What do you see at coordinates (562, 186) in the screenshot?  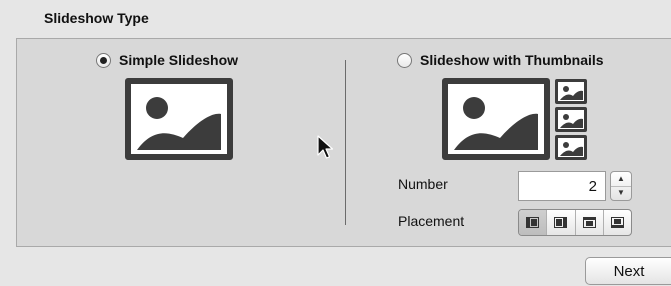 I see `number-input: 2` at bounding box center [562, 186].